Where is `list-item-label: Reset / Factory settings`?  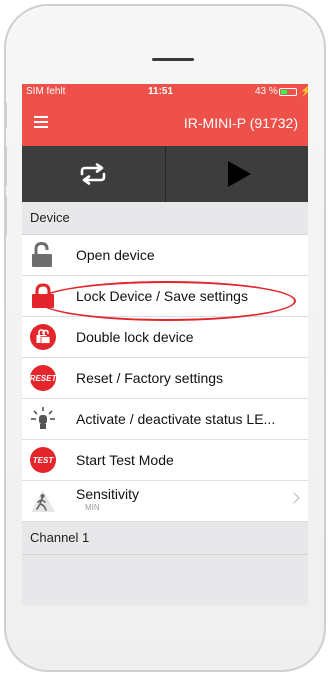 list-item-label: Reset / Factory settings is located at coordinates (150, 378).